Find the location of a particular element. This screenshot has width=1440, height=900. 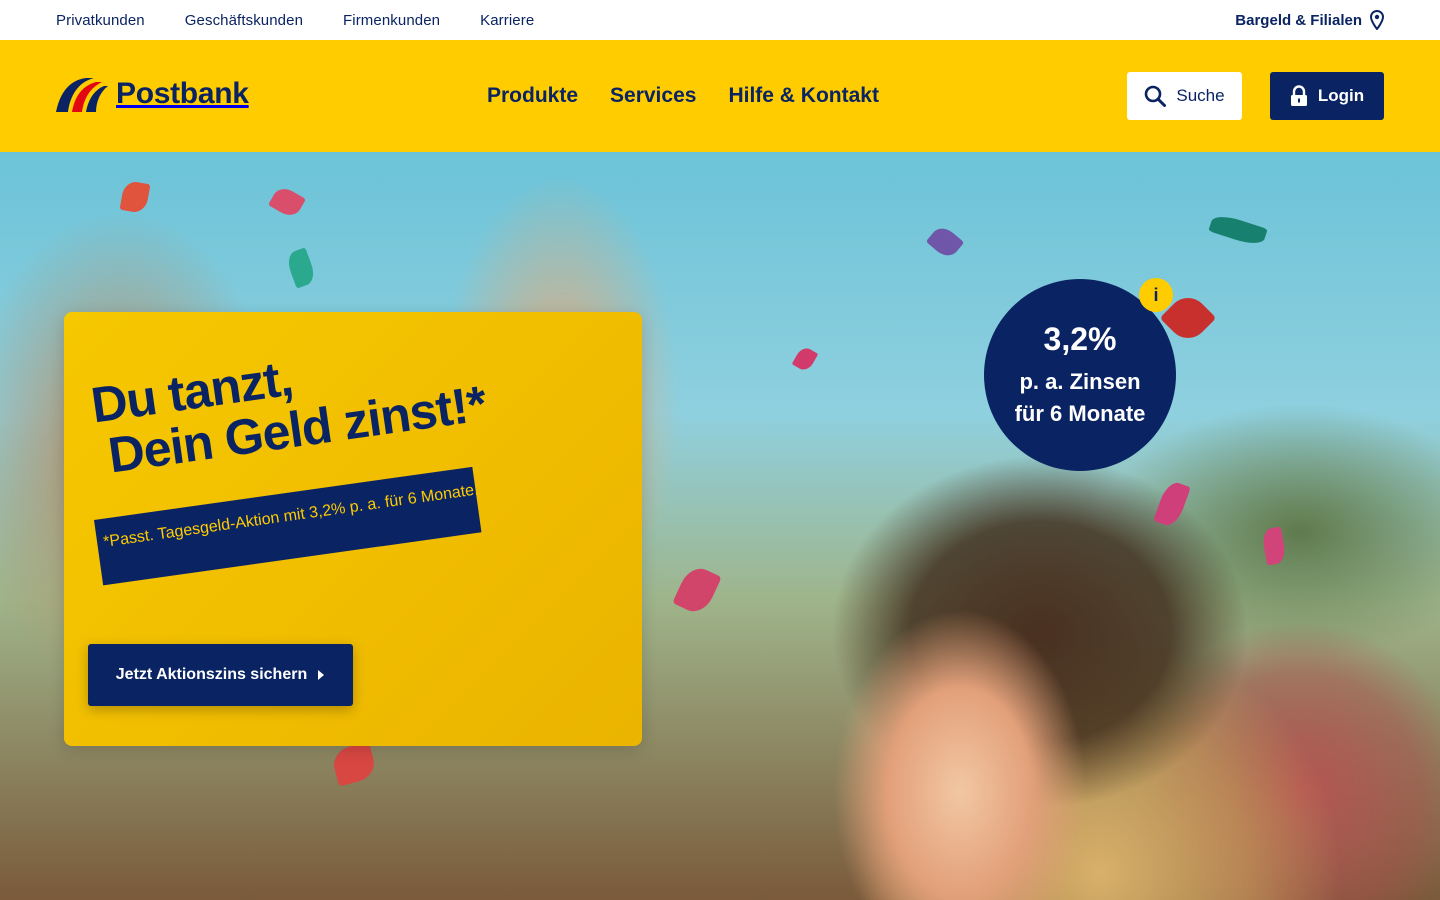

postbank-logo: Postbank is located at coordinates (152, 94).